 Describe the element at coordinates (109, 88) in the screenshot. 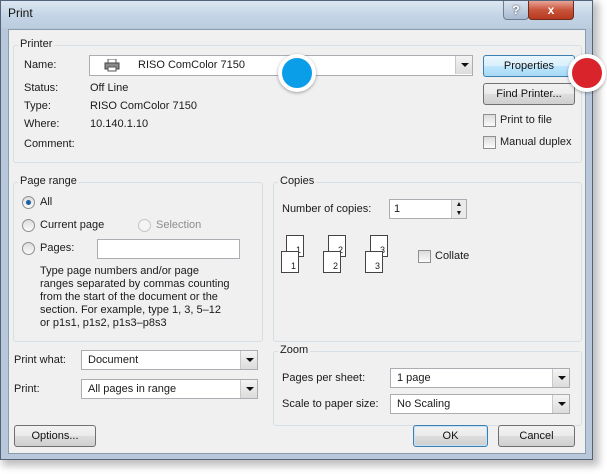

I see `status-value: Off Line` at that location.